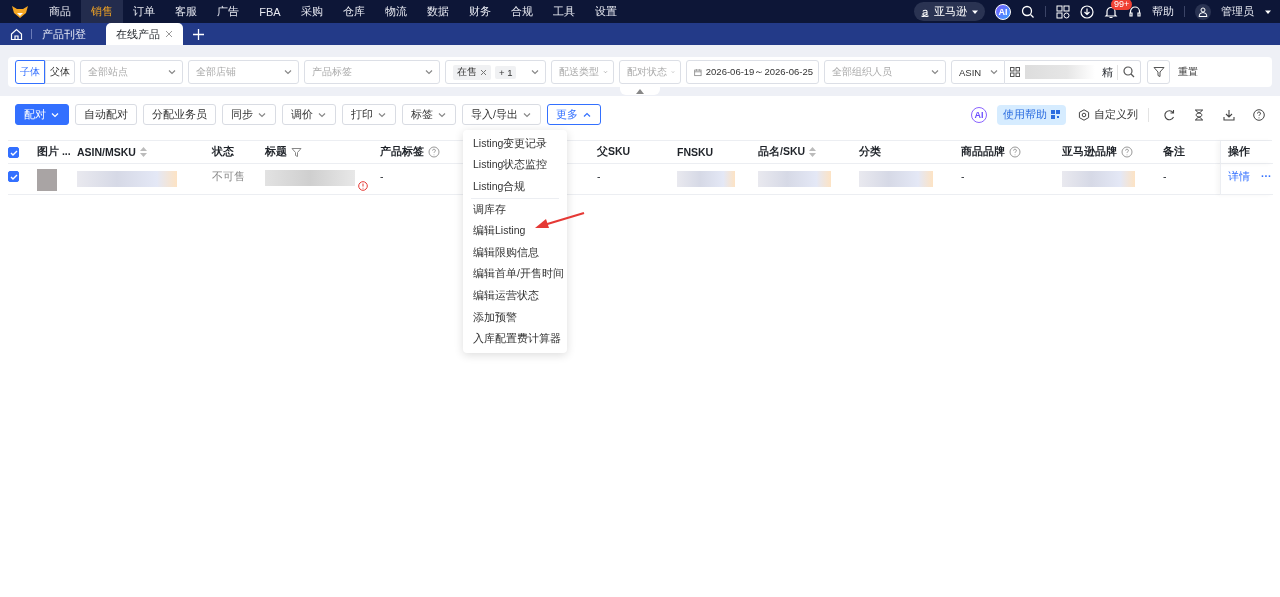  Describe the element at coordinates (396, 11) in the screenshot. I see `nav-menu-item: 物流` at that location.